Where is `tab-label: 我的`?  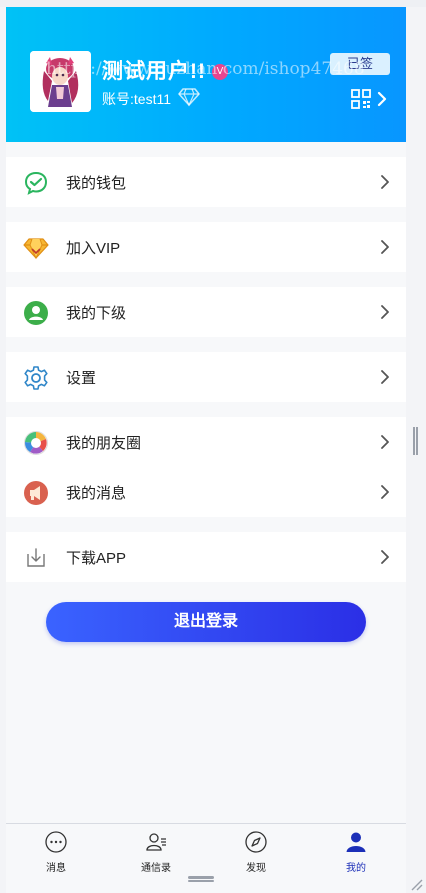
tab-label: 我的 is located at coordinates (356, 868).